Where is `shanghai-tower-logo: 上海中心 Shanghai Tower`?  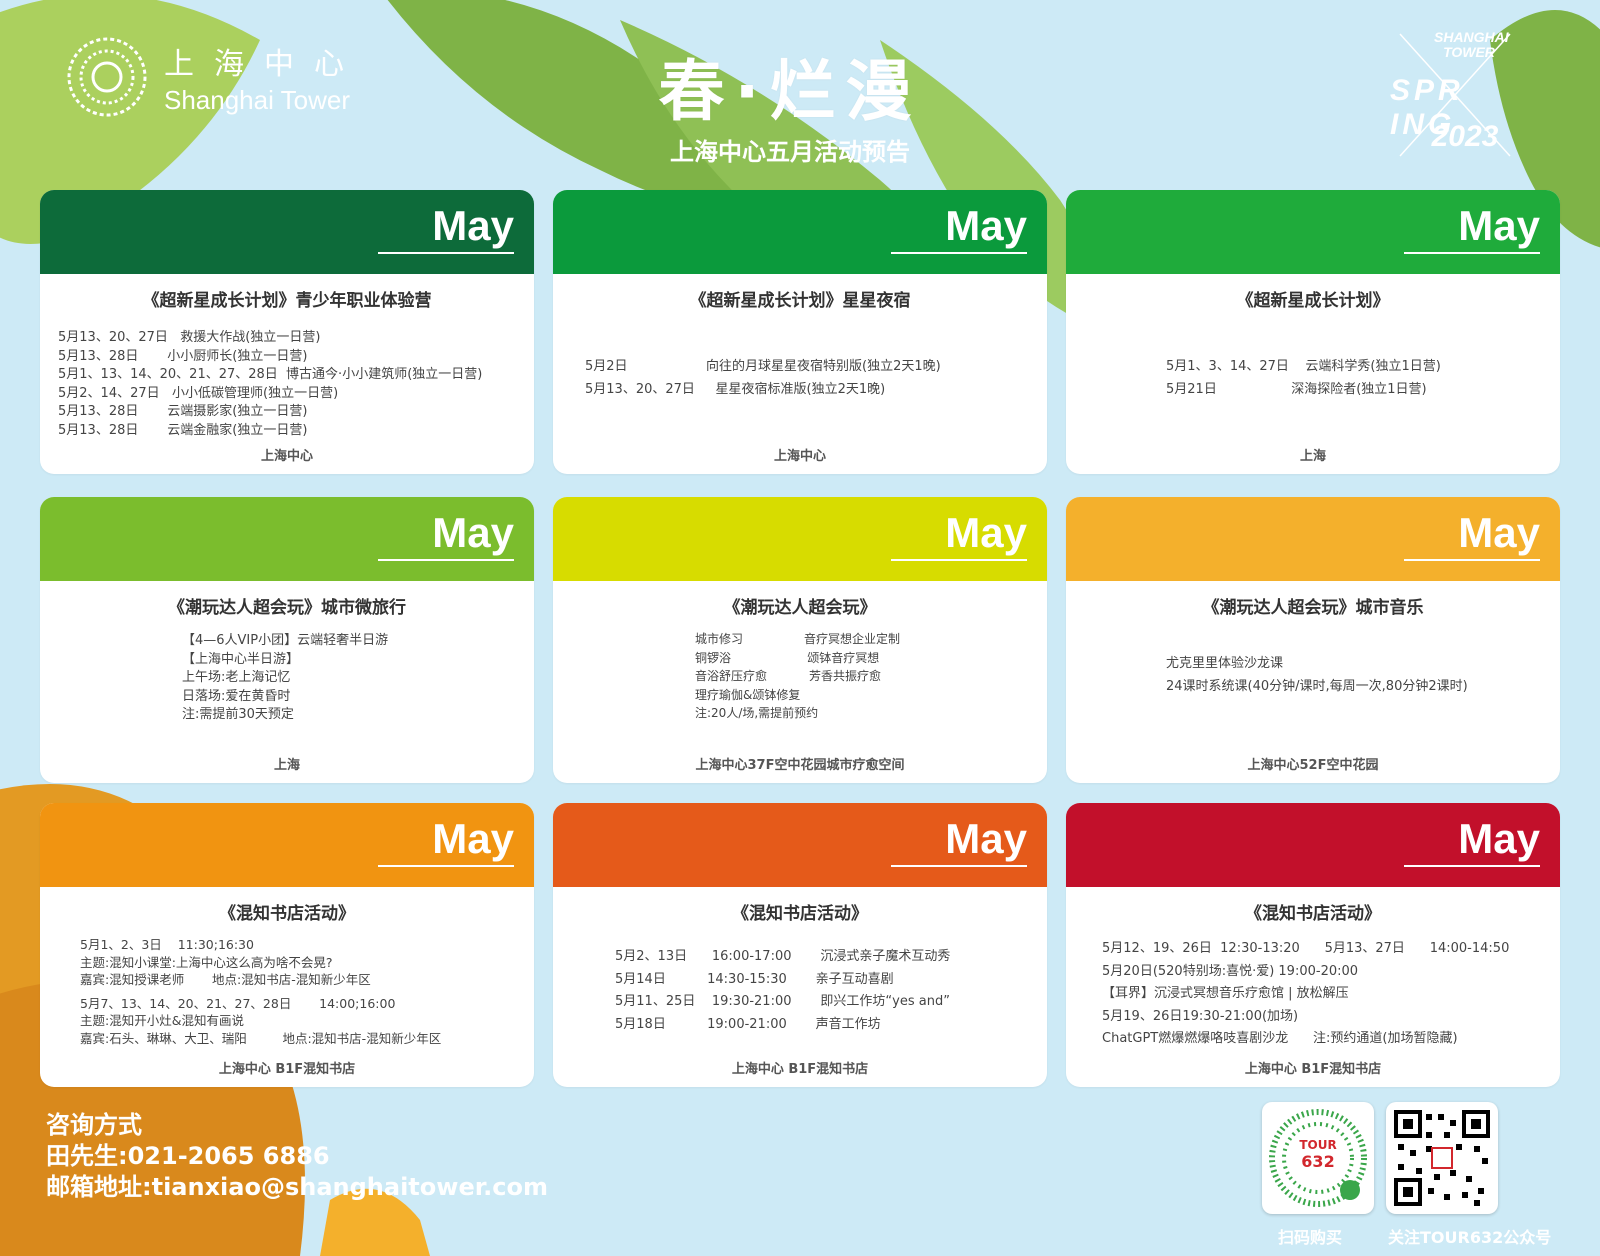 shanghai-tower-logo: 上海中心 Shanghai Tower is located at coordinates (213, 77).